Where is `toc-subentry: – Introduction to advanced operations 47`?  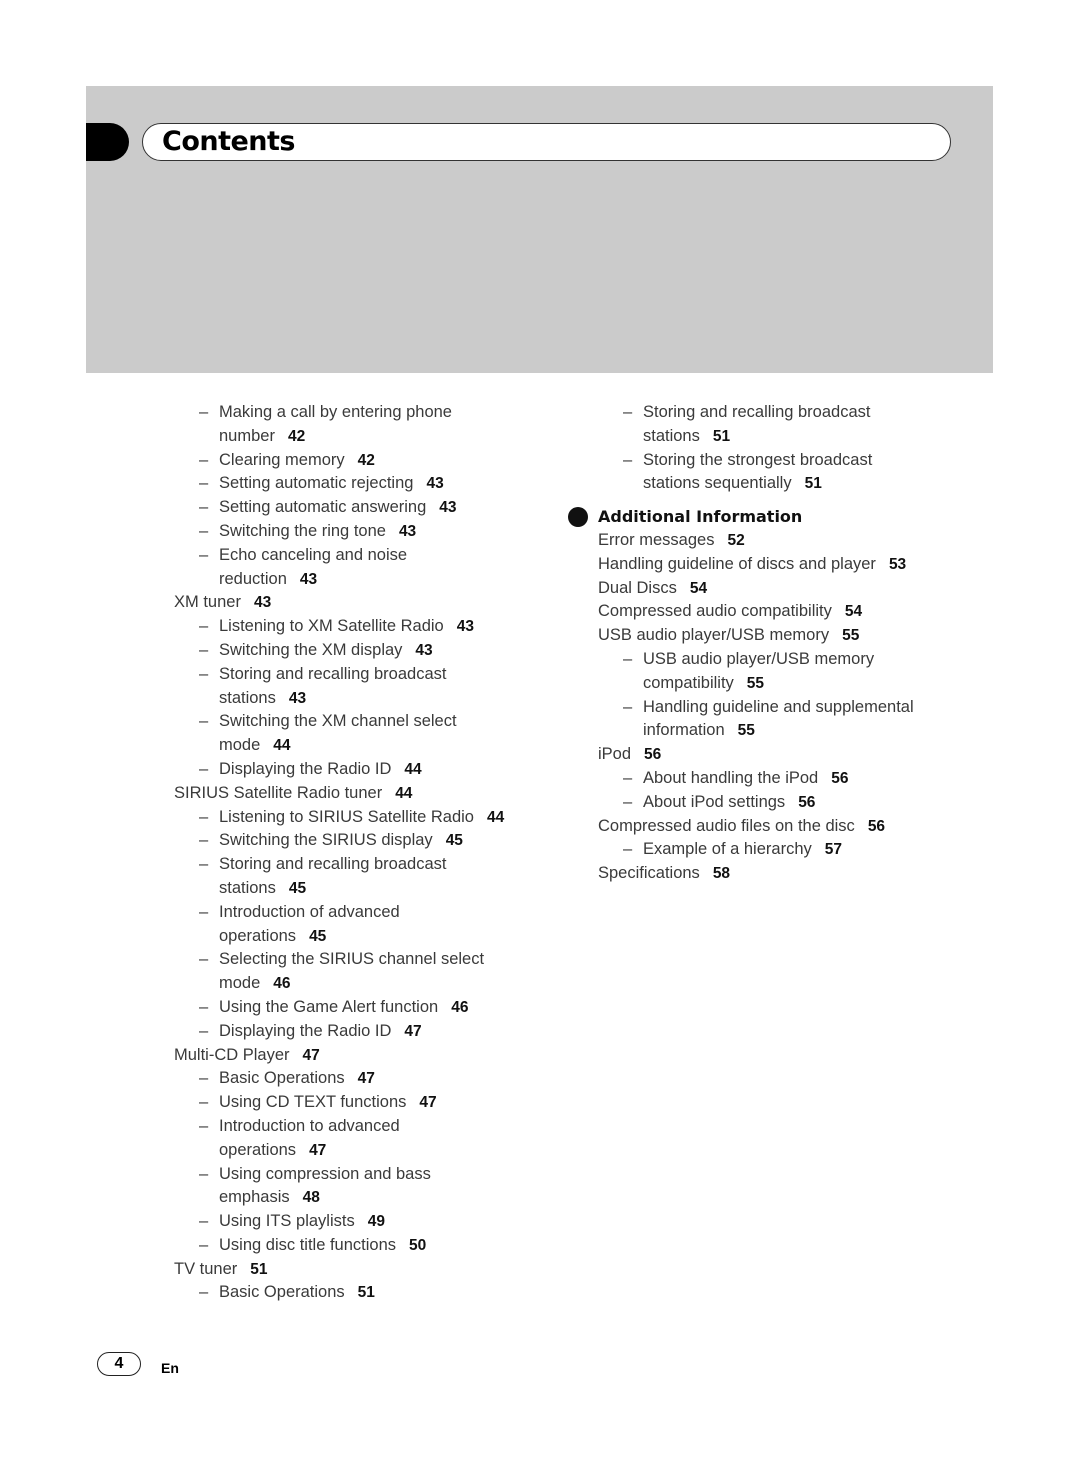
toc-subentry: – Introduction to advanced operations 47 is located at coordinates (364, 1139).